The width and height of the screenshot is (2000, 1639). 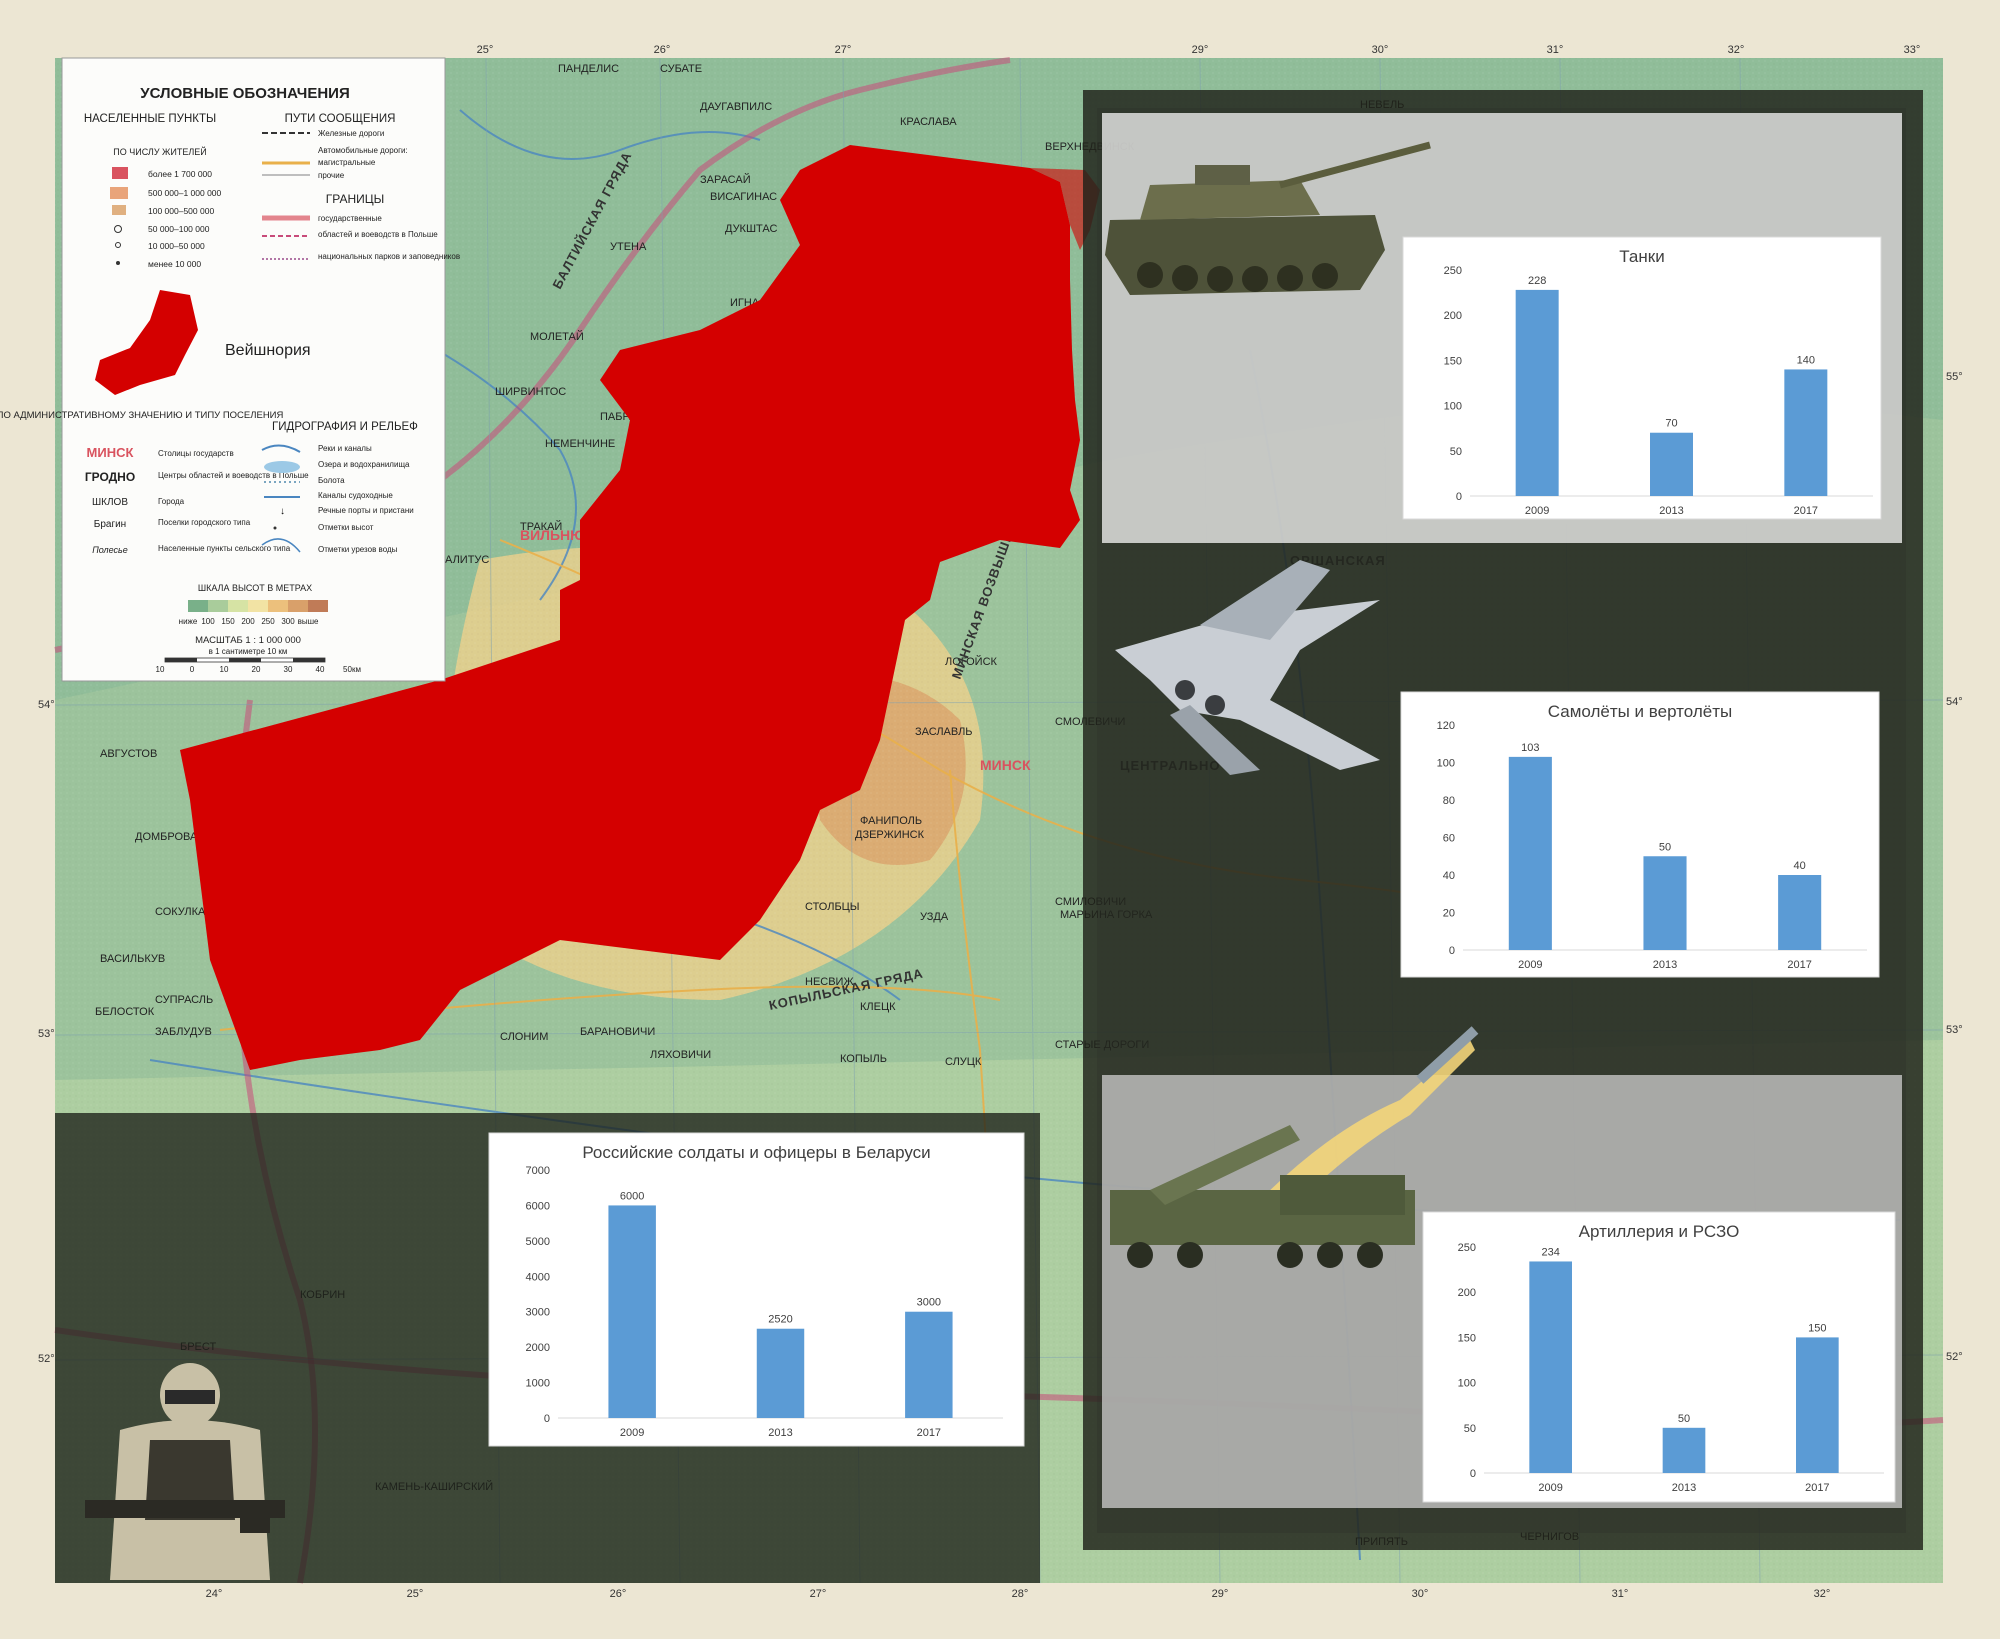 I want to click on legend-borders-header: ГРАНИЦЫ, so click(x=355, y=199).